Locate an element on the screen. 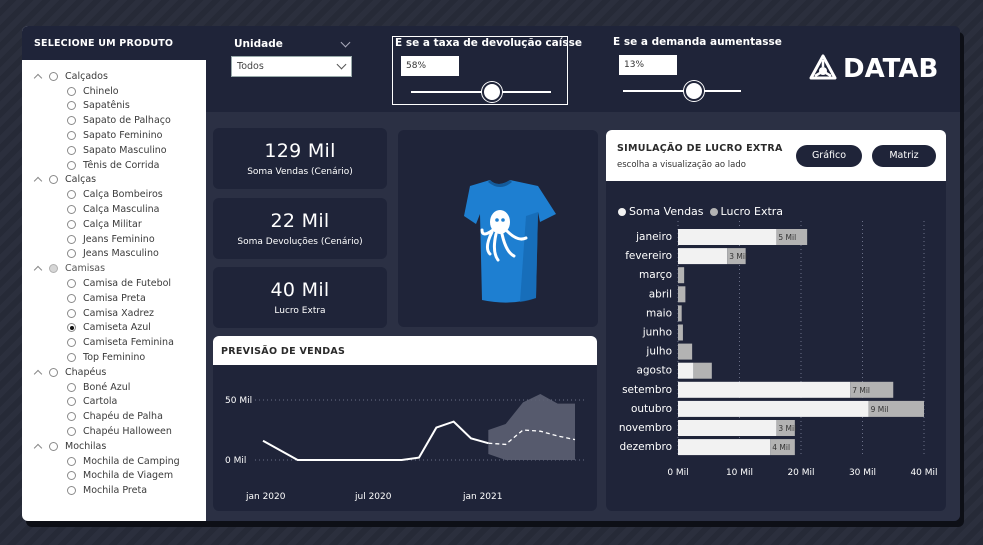  chevron-down-icon is located at coordinates (345, 42).